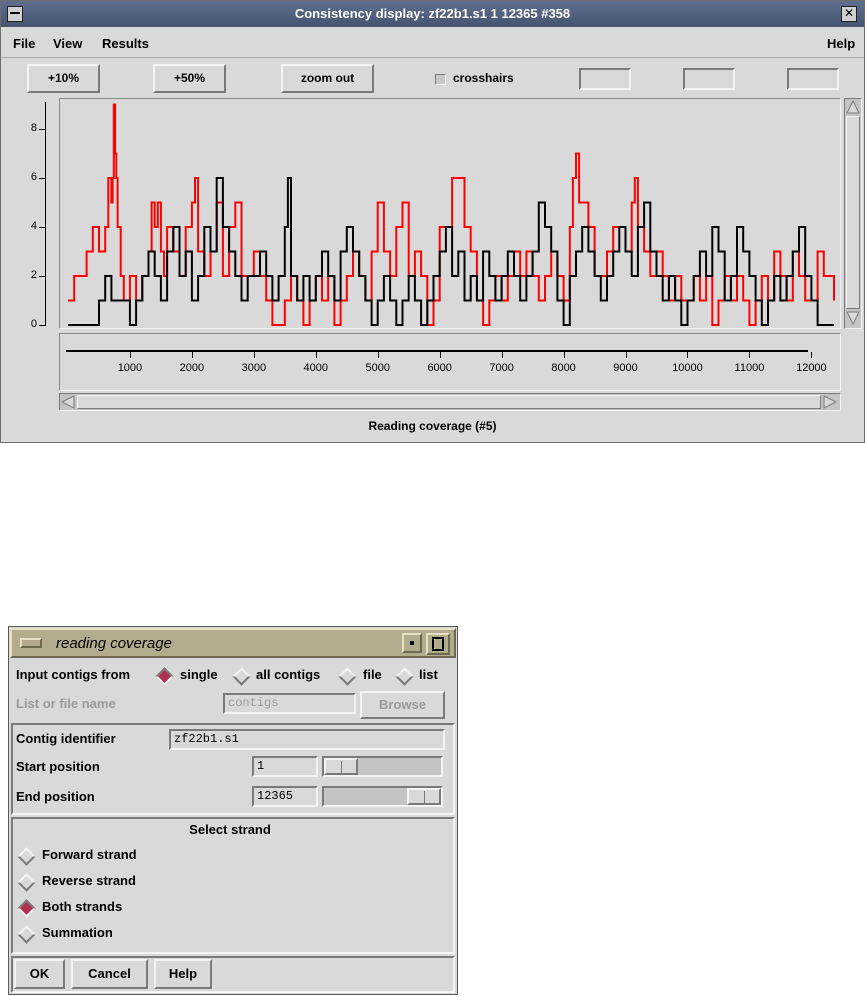 This screenshot has height=997, width=865. Describe the element at coordinates (55, 796) in the screenshot. I see `end-position-label: End position` at that location.